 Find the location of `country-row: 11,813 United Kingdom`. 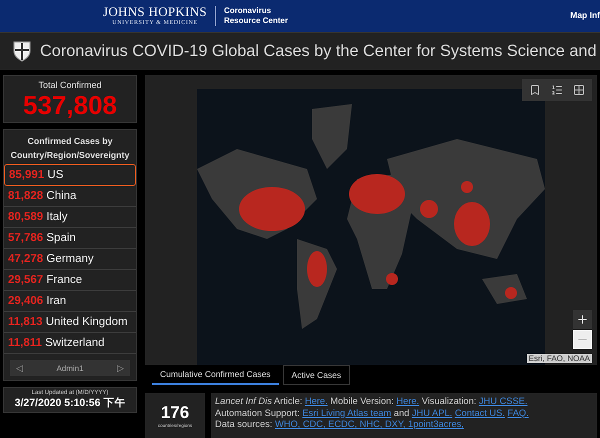

country-row: 11,813 United Kingdom is located at coordinates (70, 322).